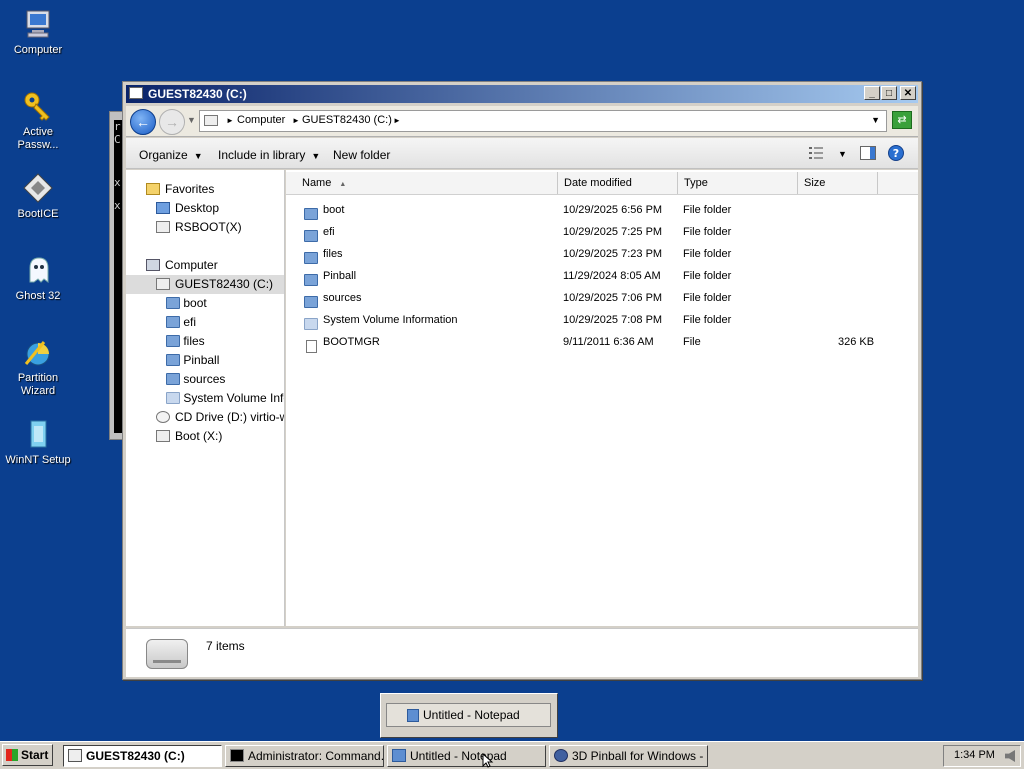  I want to click on popup-item-notepad: Untitled - Notepad, so click(468, 715).